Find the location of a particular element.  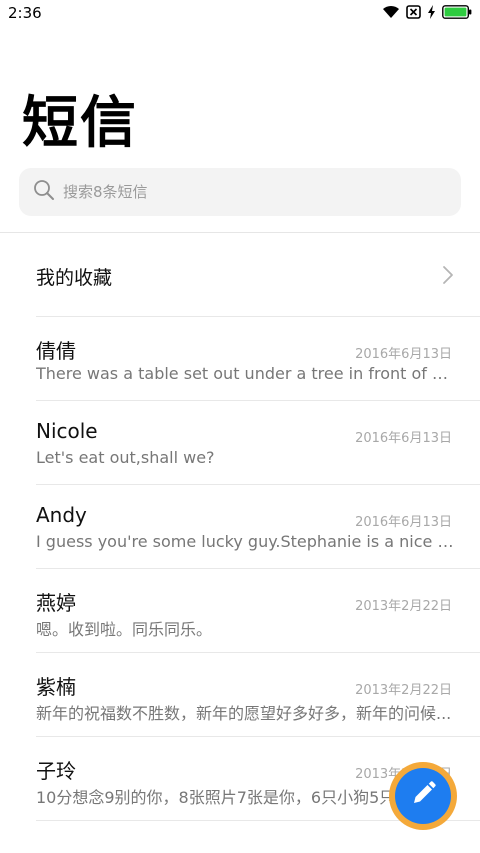

message-sender: 燕婷 is located at coordinates (56, 603).